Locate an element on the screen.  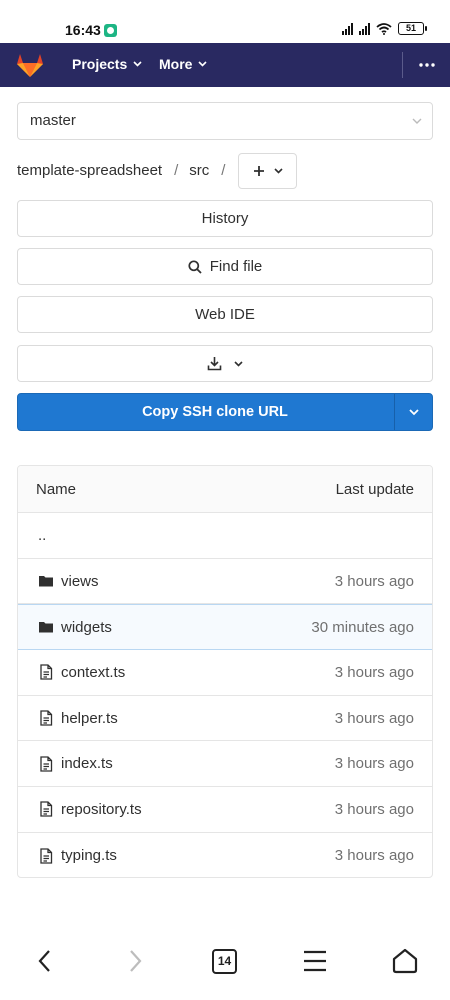
table-row-parent: .. is located at coordinates (225, 536).